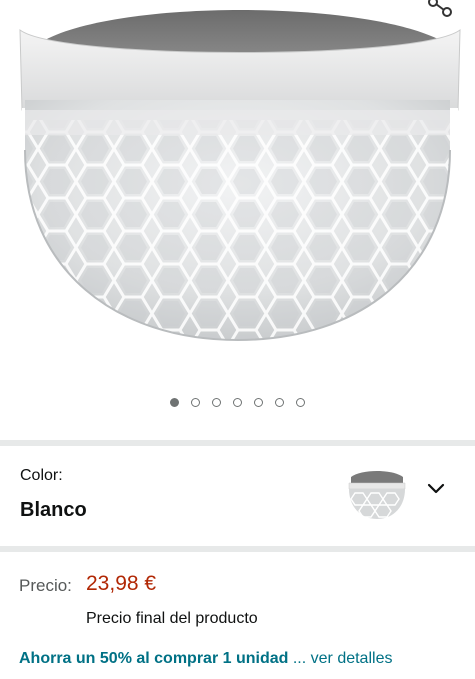 The image size is (475, 679). What do you see at coordinates (237, 497) in the screenshot?
I see `color-selector: Color: Blanco` at bounding box center [237, 497].